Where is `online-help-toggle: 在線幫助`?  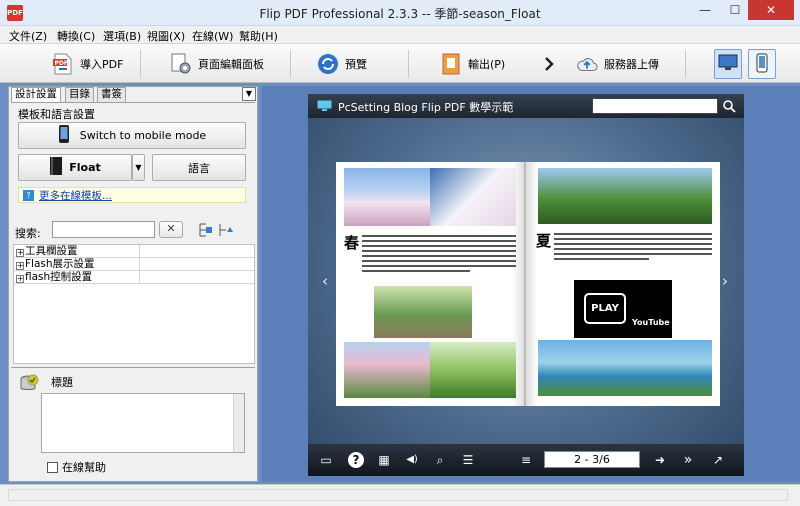 online-help-toggle: 在線幫助 is located at coordinates (76, 467).